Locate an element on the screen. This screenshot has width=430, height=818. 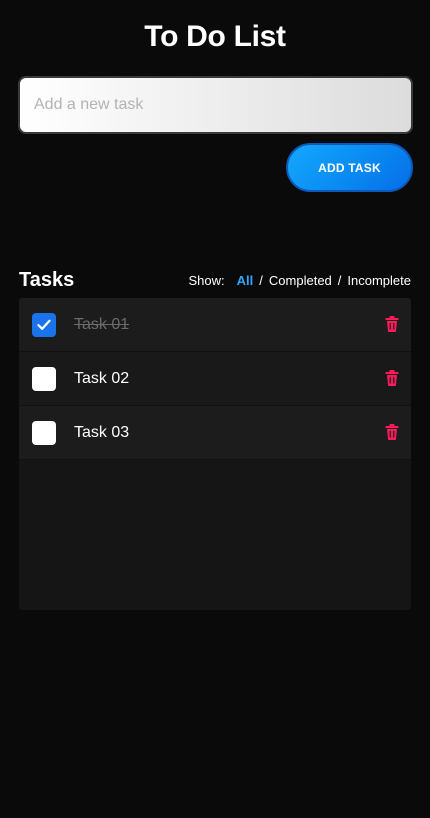
task-filter: Show: All / Completed / Incomplete is located at coordinates (300, 280).